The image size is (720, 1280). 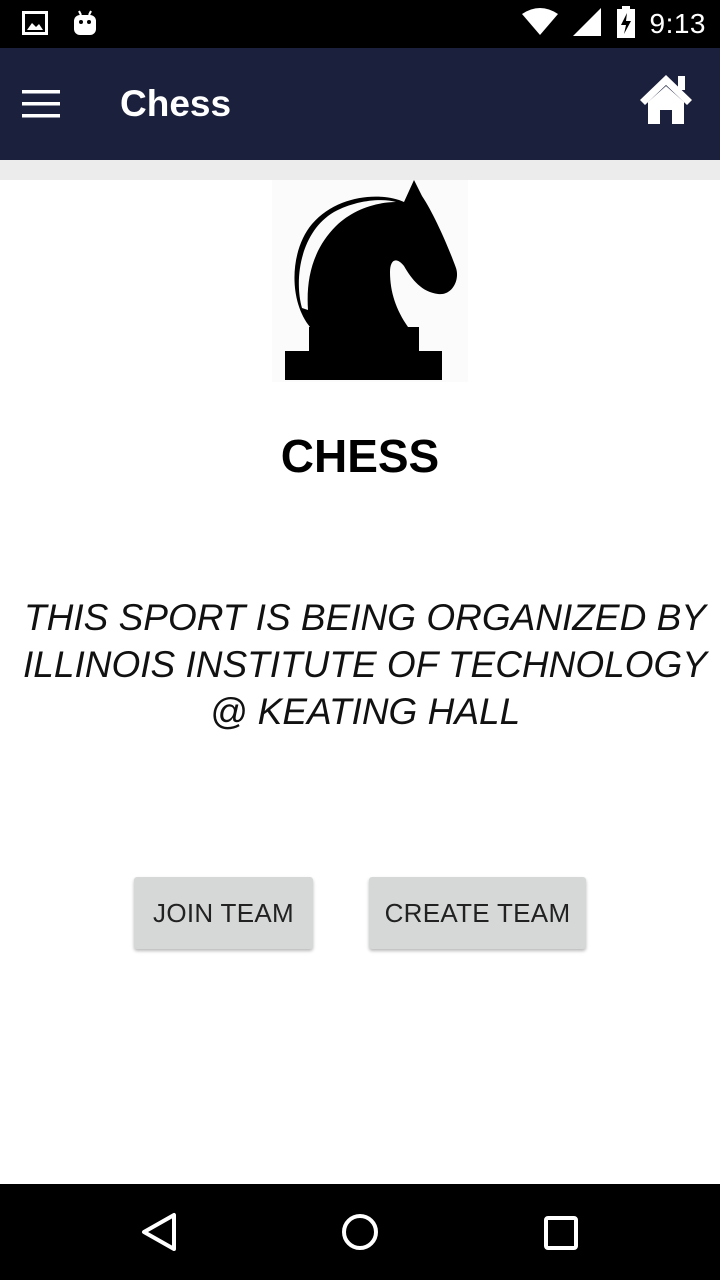 What do you see at coordinates (176, 103) in the screenshot?
I see `app-title: Chess` at bounding box center [176, 103].